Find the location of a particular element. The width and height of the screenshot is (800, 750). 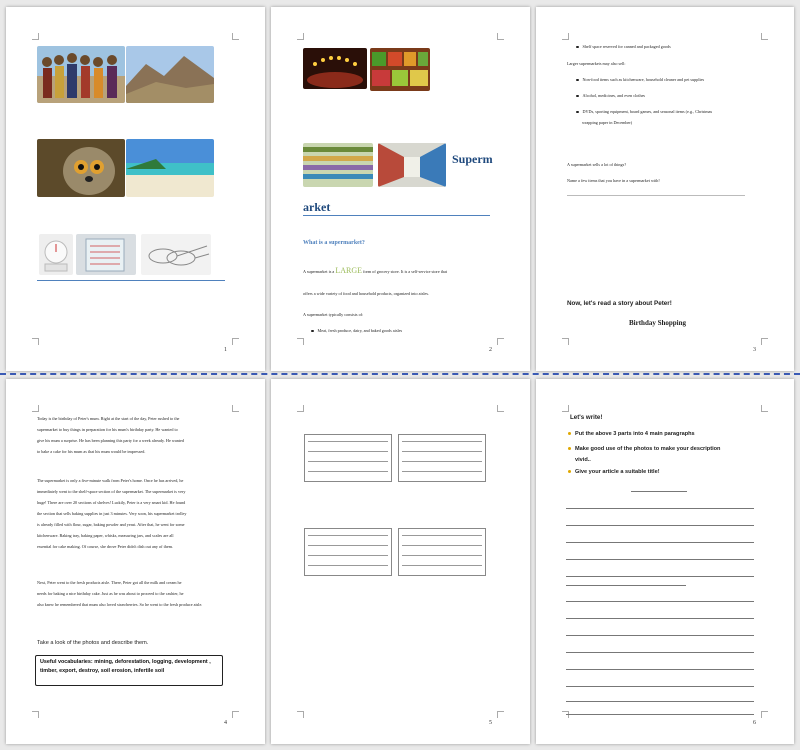

writing-line-short is located at coordinates (626, 585).